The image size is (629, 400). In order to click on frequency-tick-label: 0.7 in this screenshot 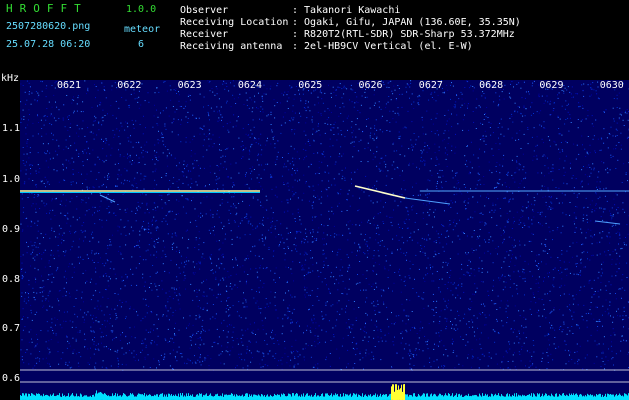, I will do `click(11, 328)`.